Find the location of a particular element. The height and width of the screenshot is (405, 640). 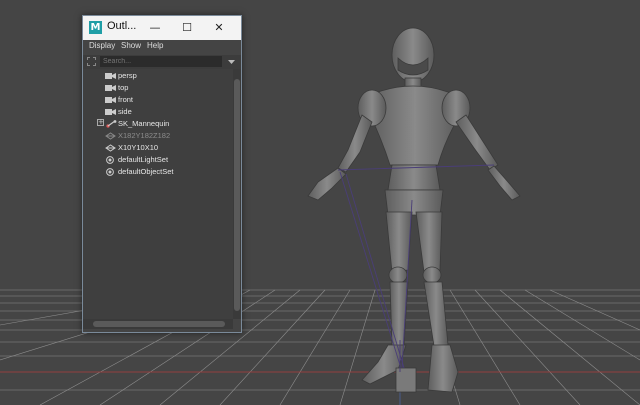

outliner-item-top: top is located at coordinates (158, 88).